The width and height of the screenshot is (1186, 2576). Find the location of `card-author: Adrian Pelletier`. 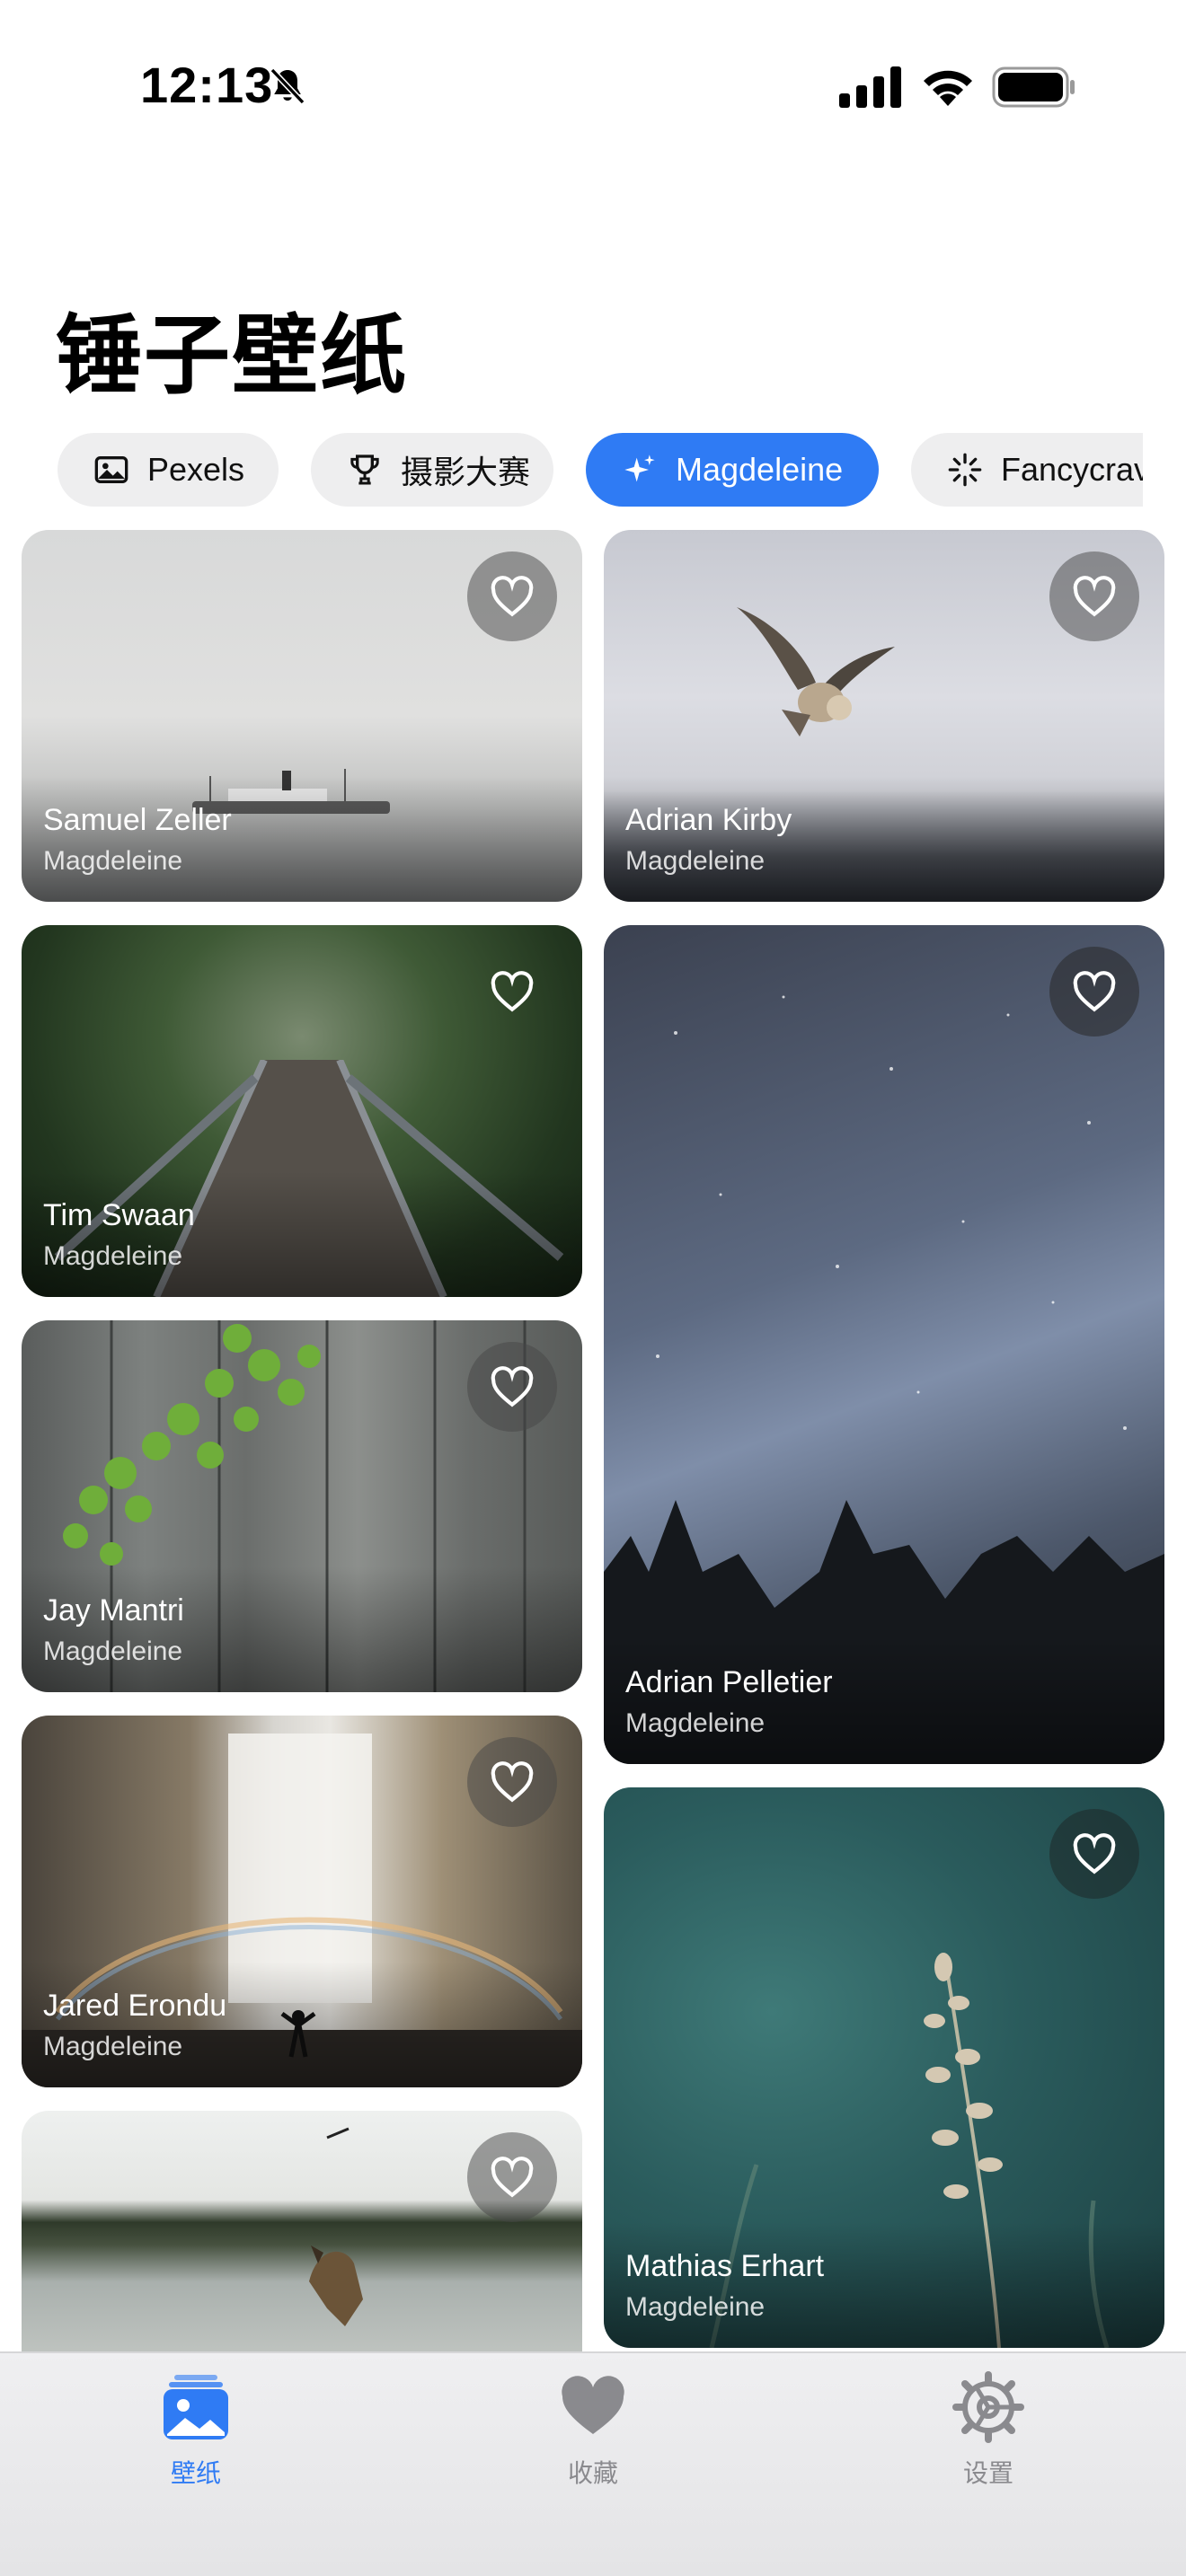

card-author: Adrian Pelletier is located at coordinates (729, 1682).